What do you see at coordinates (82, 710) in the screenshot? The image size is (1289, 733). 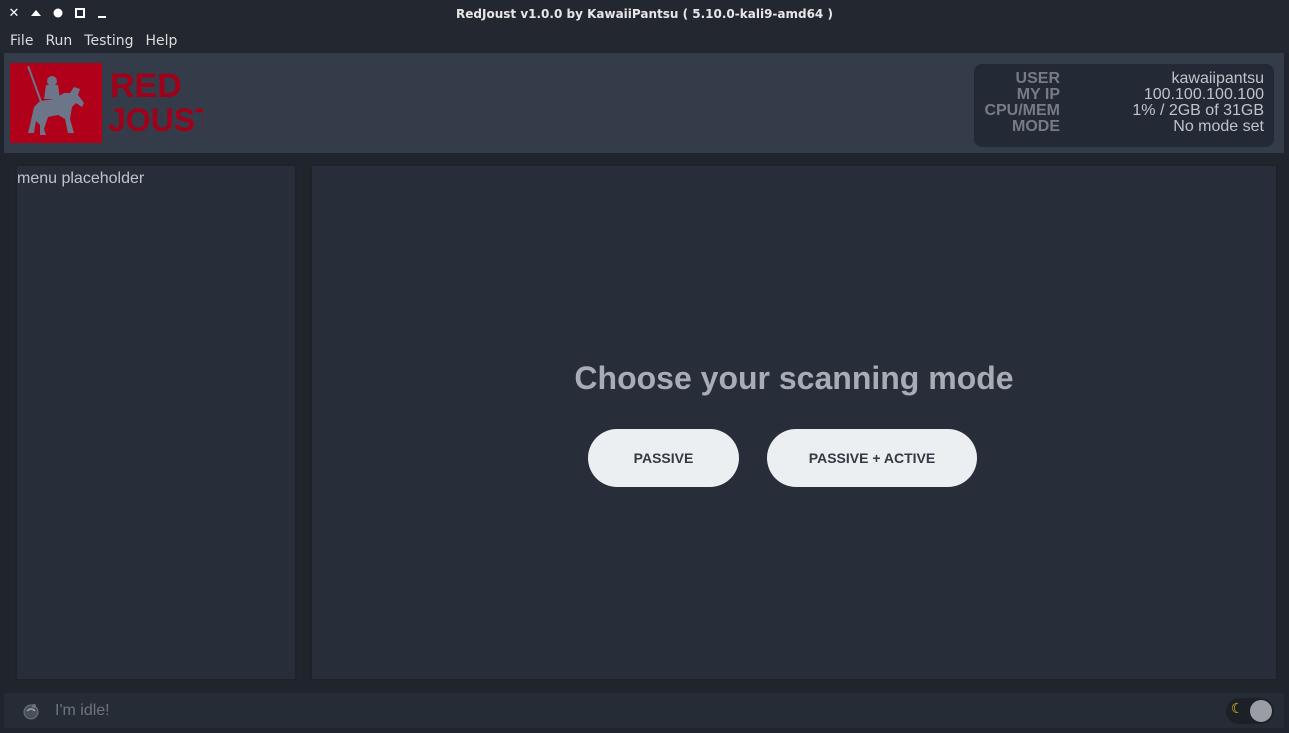 I see `status-text: I'm idle!` at bounding box center [82, 710].